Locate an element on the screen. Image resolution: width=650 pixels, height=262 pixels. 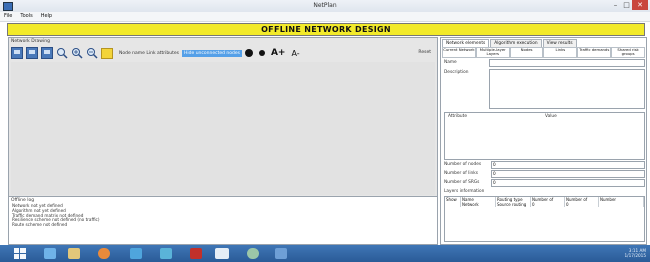
num-srgs-field: 0 is located at coordinates (568, 183).